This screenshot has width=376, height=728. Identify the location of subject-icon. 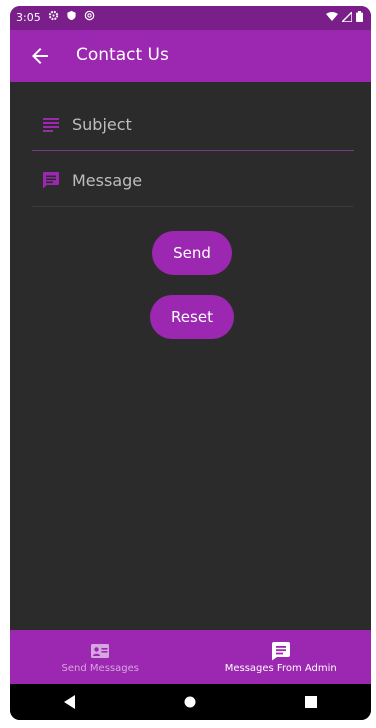
(51, 124).